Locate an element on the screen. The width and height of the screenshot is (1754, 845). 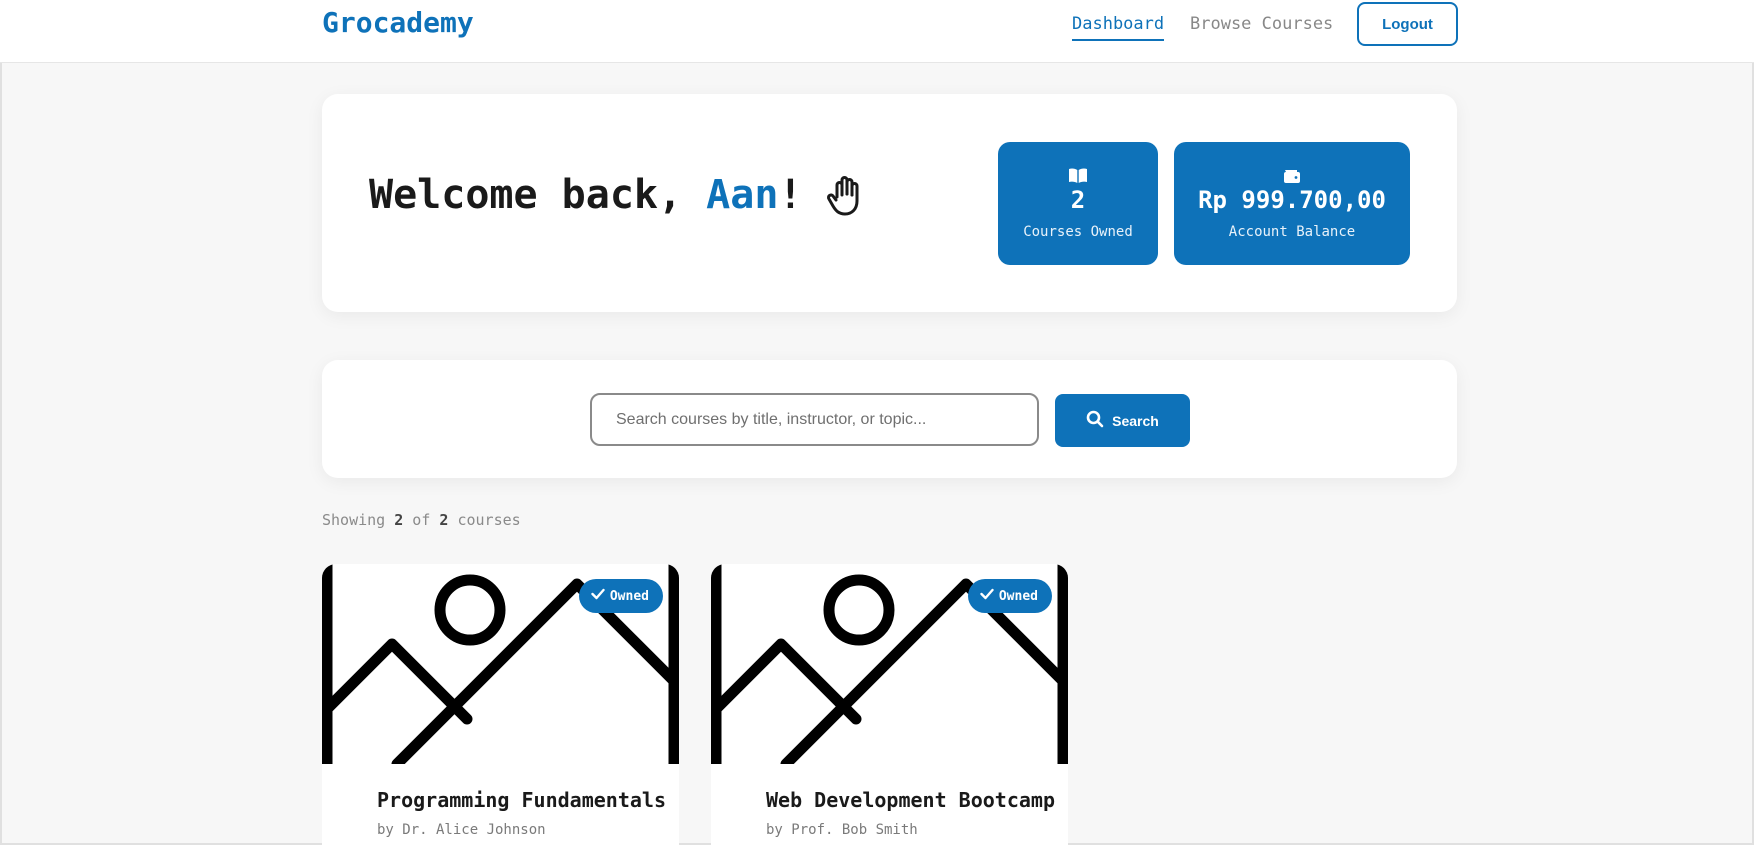
search-card: Search is located at coordinates (889, 419).